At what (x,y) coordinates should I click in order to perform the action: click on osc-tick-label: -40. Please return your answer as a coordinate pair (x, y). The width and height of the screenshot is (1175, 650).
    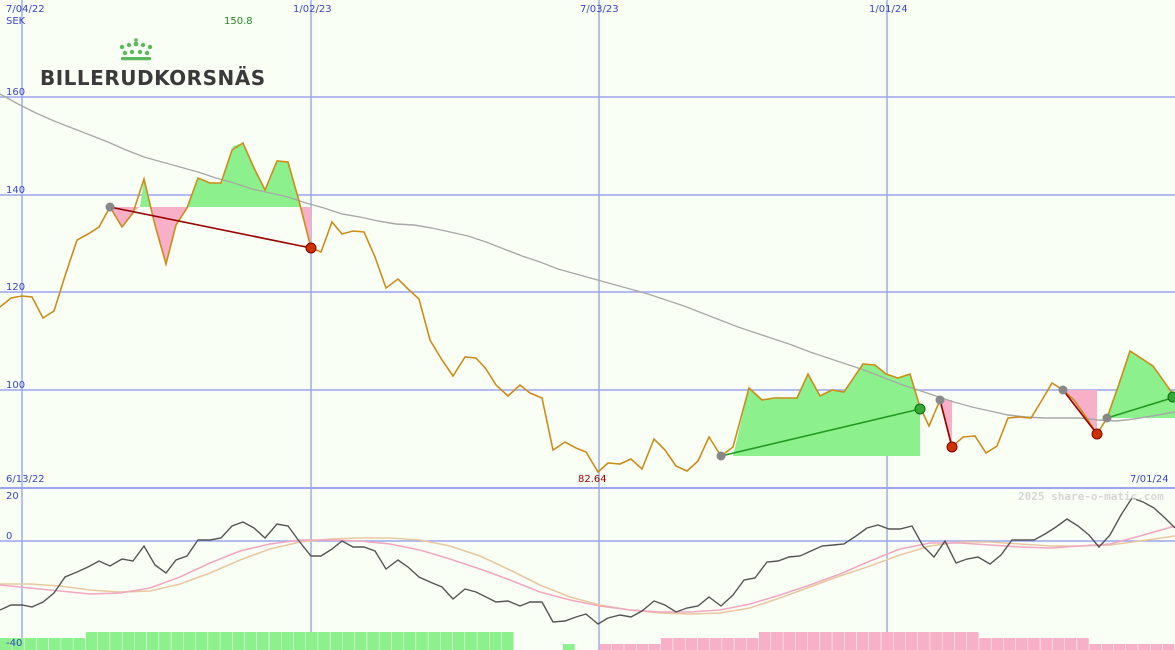
    Looking at the image, I should click on (14, 643).